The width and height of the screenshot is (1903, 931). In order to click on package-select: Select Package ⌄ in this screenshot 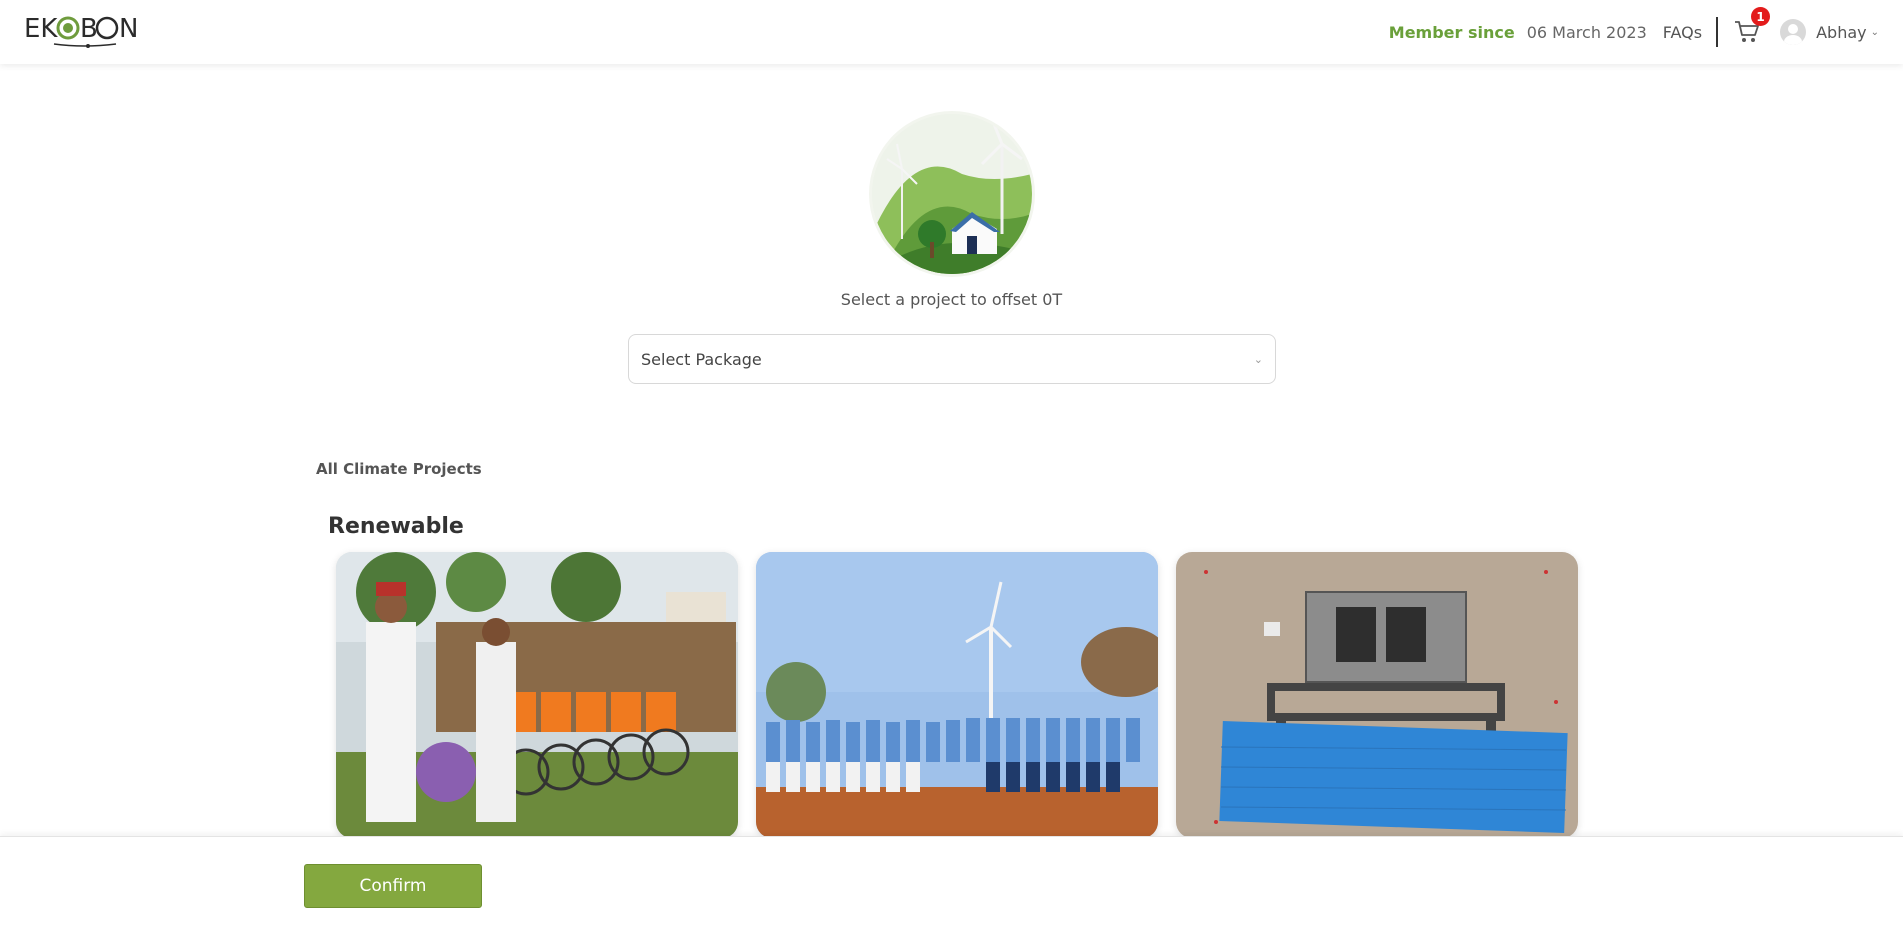, I will do `click(952, 359)`.